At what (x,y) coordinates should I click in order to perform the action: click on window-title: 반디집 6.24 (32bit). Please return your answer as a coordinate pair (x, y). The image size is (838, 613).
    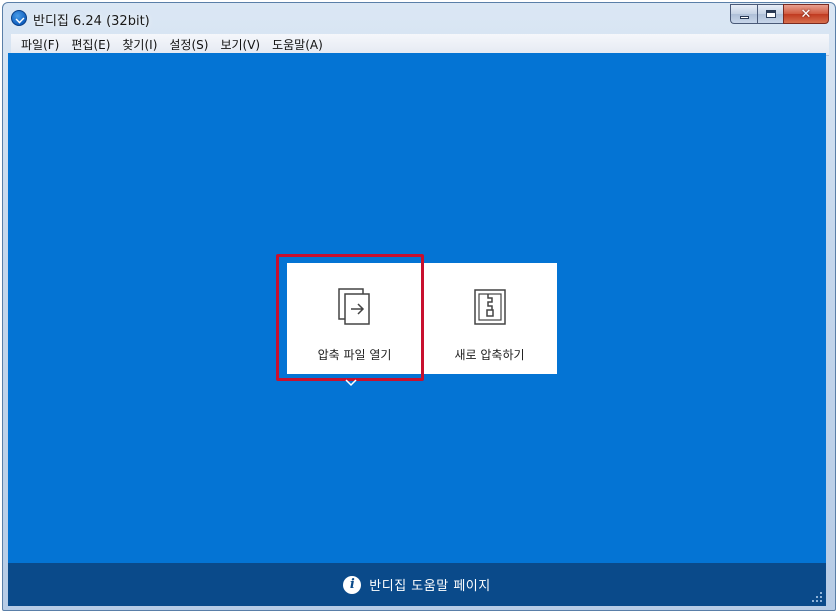
    Looking at the image, I should click on (91, 21).